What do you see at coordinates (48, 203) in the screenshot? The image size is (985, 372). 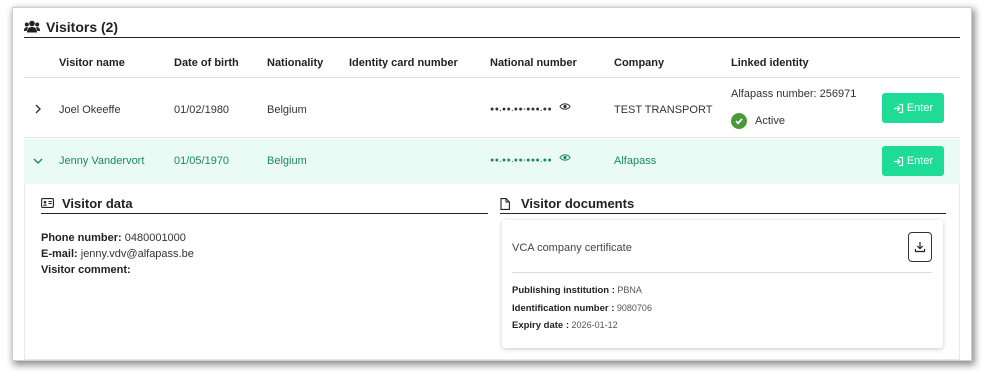 I see `id-card-icon` at bounding box center [48, 203].